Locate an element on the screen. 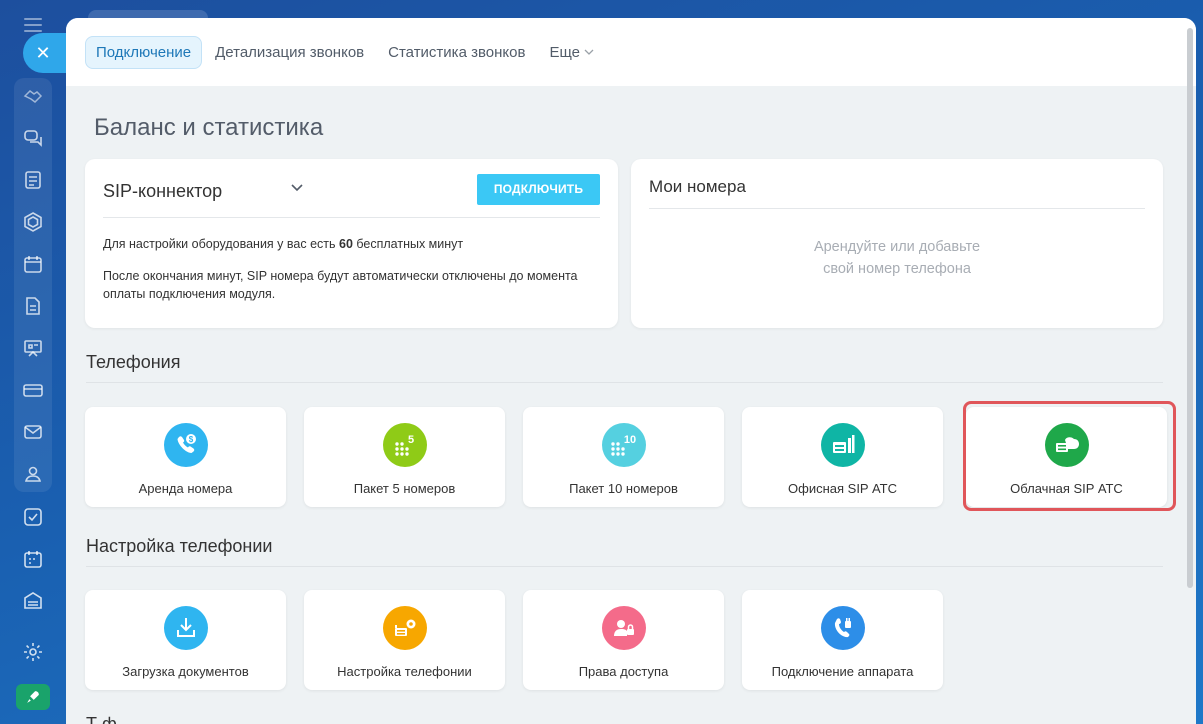 This screenshot has height=724, width=1203. my-numbers-title: Мои номера is located at coordinates (897, 193).